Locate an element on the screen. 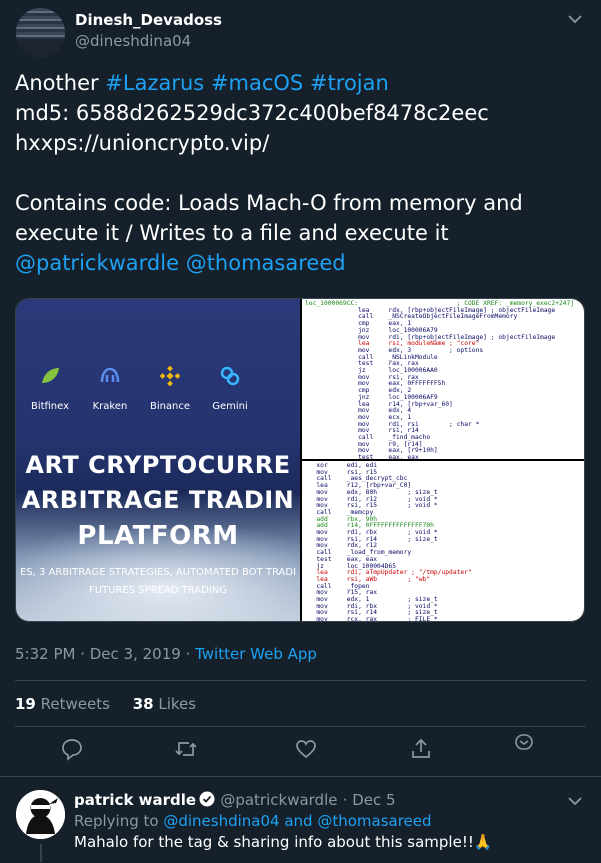  tweet-line: @patrickwardle @thomasareed is located at coordinates (300, 263).